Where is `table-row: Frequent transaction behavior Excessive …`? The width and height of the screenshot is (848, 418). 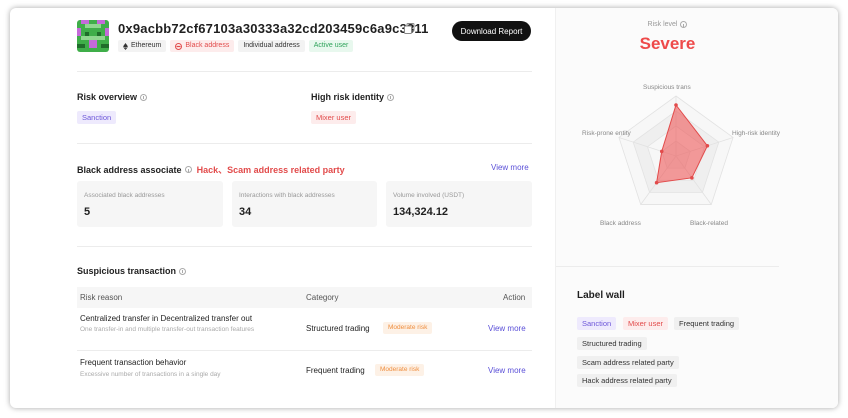
table-row: Frequent transaction behavior Excessive … is located at coordinates (303, 368).